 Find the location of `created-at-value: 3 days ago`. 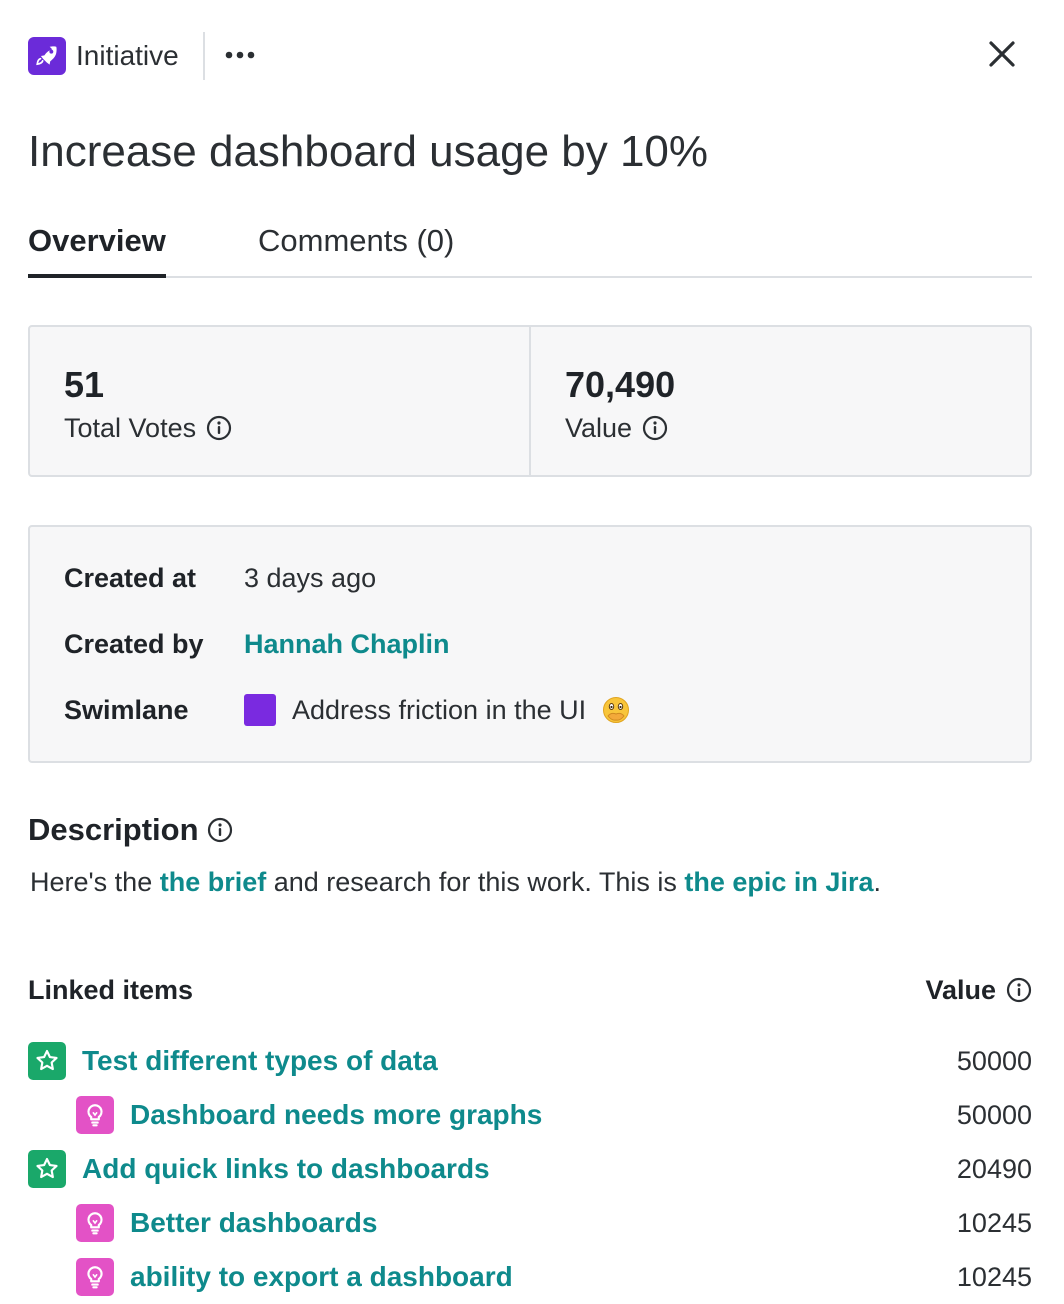

created-at-value: 3 days ago is located at coordinates (310, 577).